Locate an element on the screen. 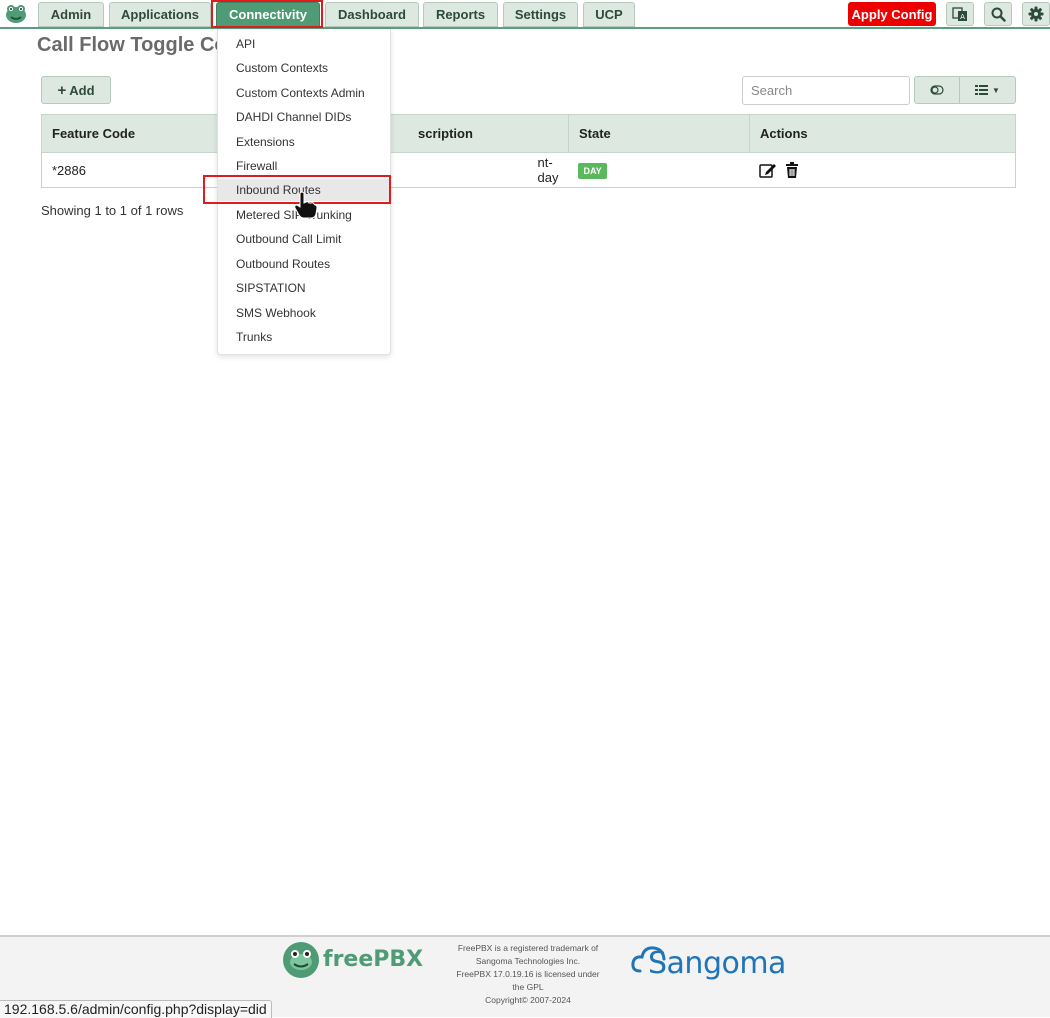  browser-status-url: 192.168.5.6/admin/config.php?display=did is located at coordinates (136, 1009).